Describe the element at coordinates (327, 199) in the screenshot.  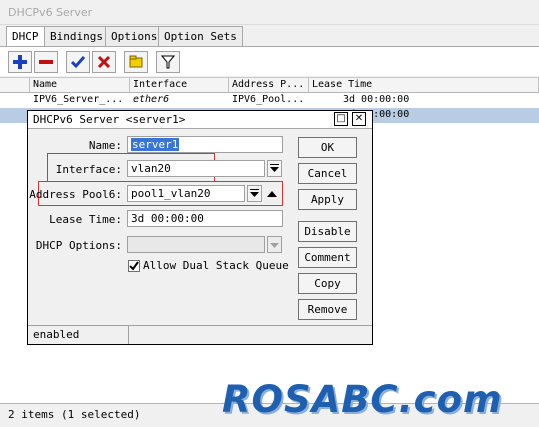
I see `apply-button: Apply` at that location.